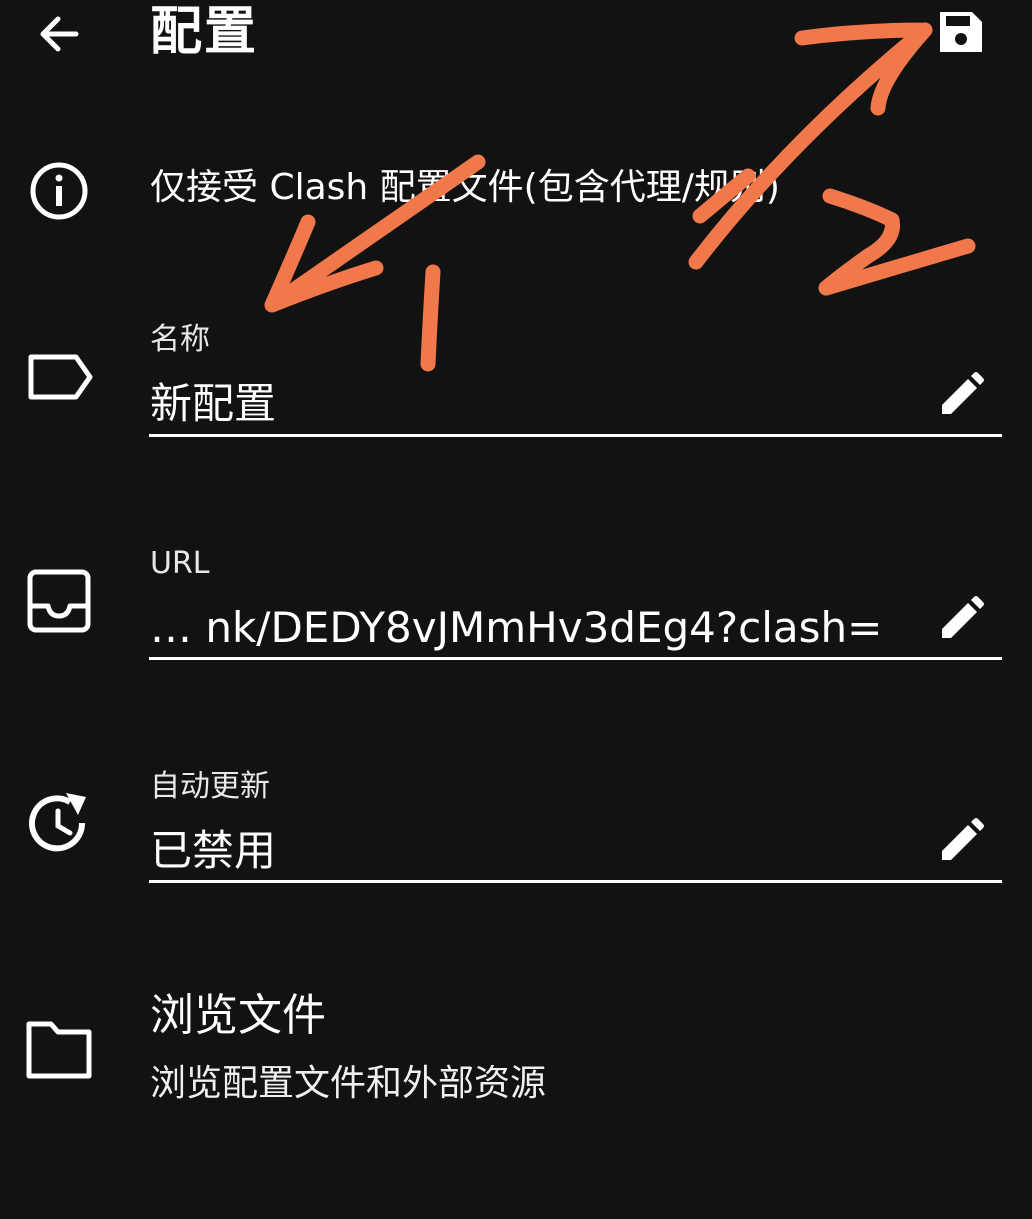 This screenshot has width=1032, height=1219. I want to click on info-text: 仅接受 Clash 配置文件(包含代理/规则), so click(465, 187).